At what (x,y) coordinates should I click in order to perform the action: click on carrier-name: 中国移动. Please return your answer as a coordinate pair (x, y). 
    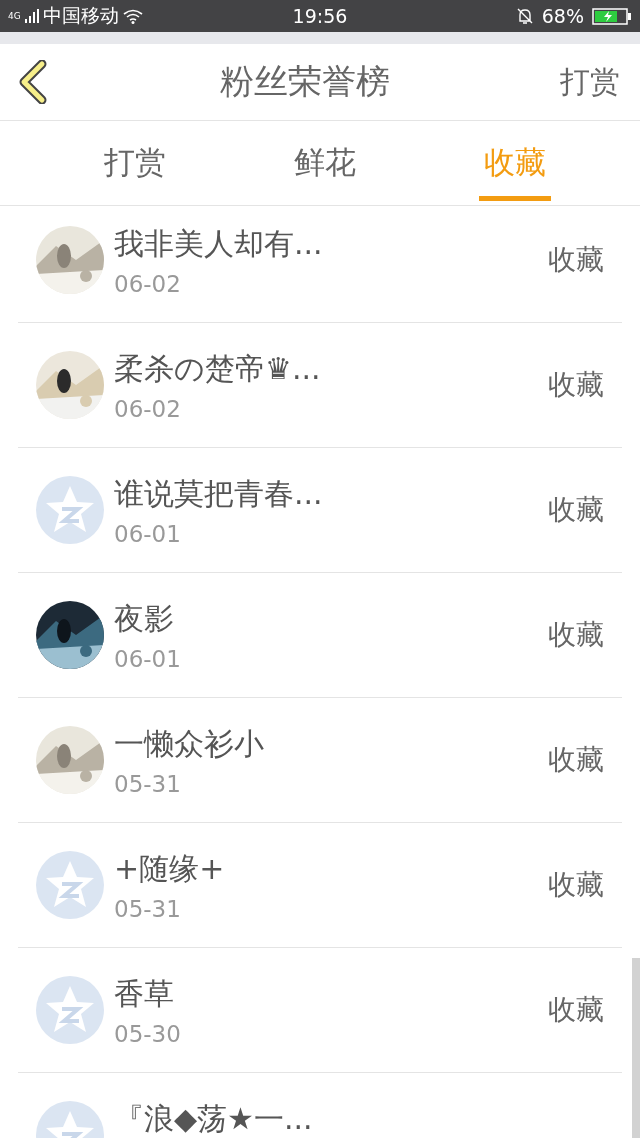
    Looking at the image, I should click on (80, 15).